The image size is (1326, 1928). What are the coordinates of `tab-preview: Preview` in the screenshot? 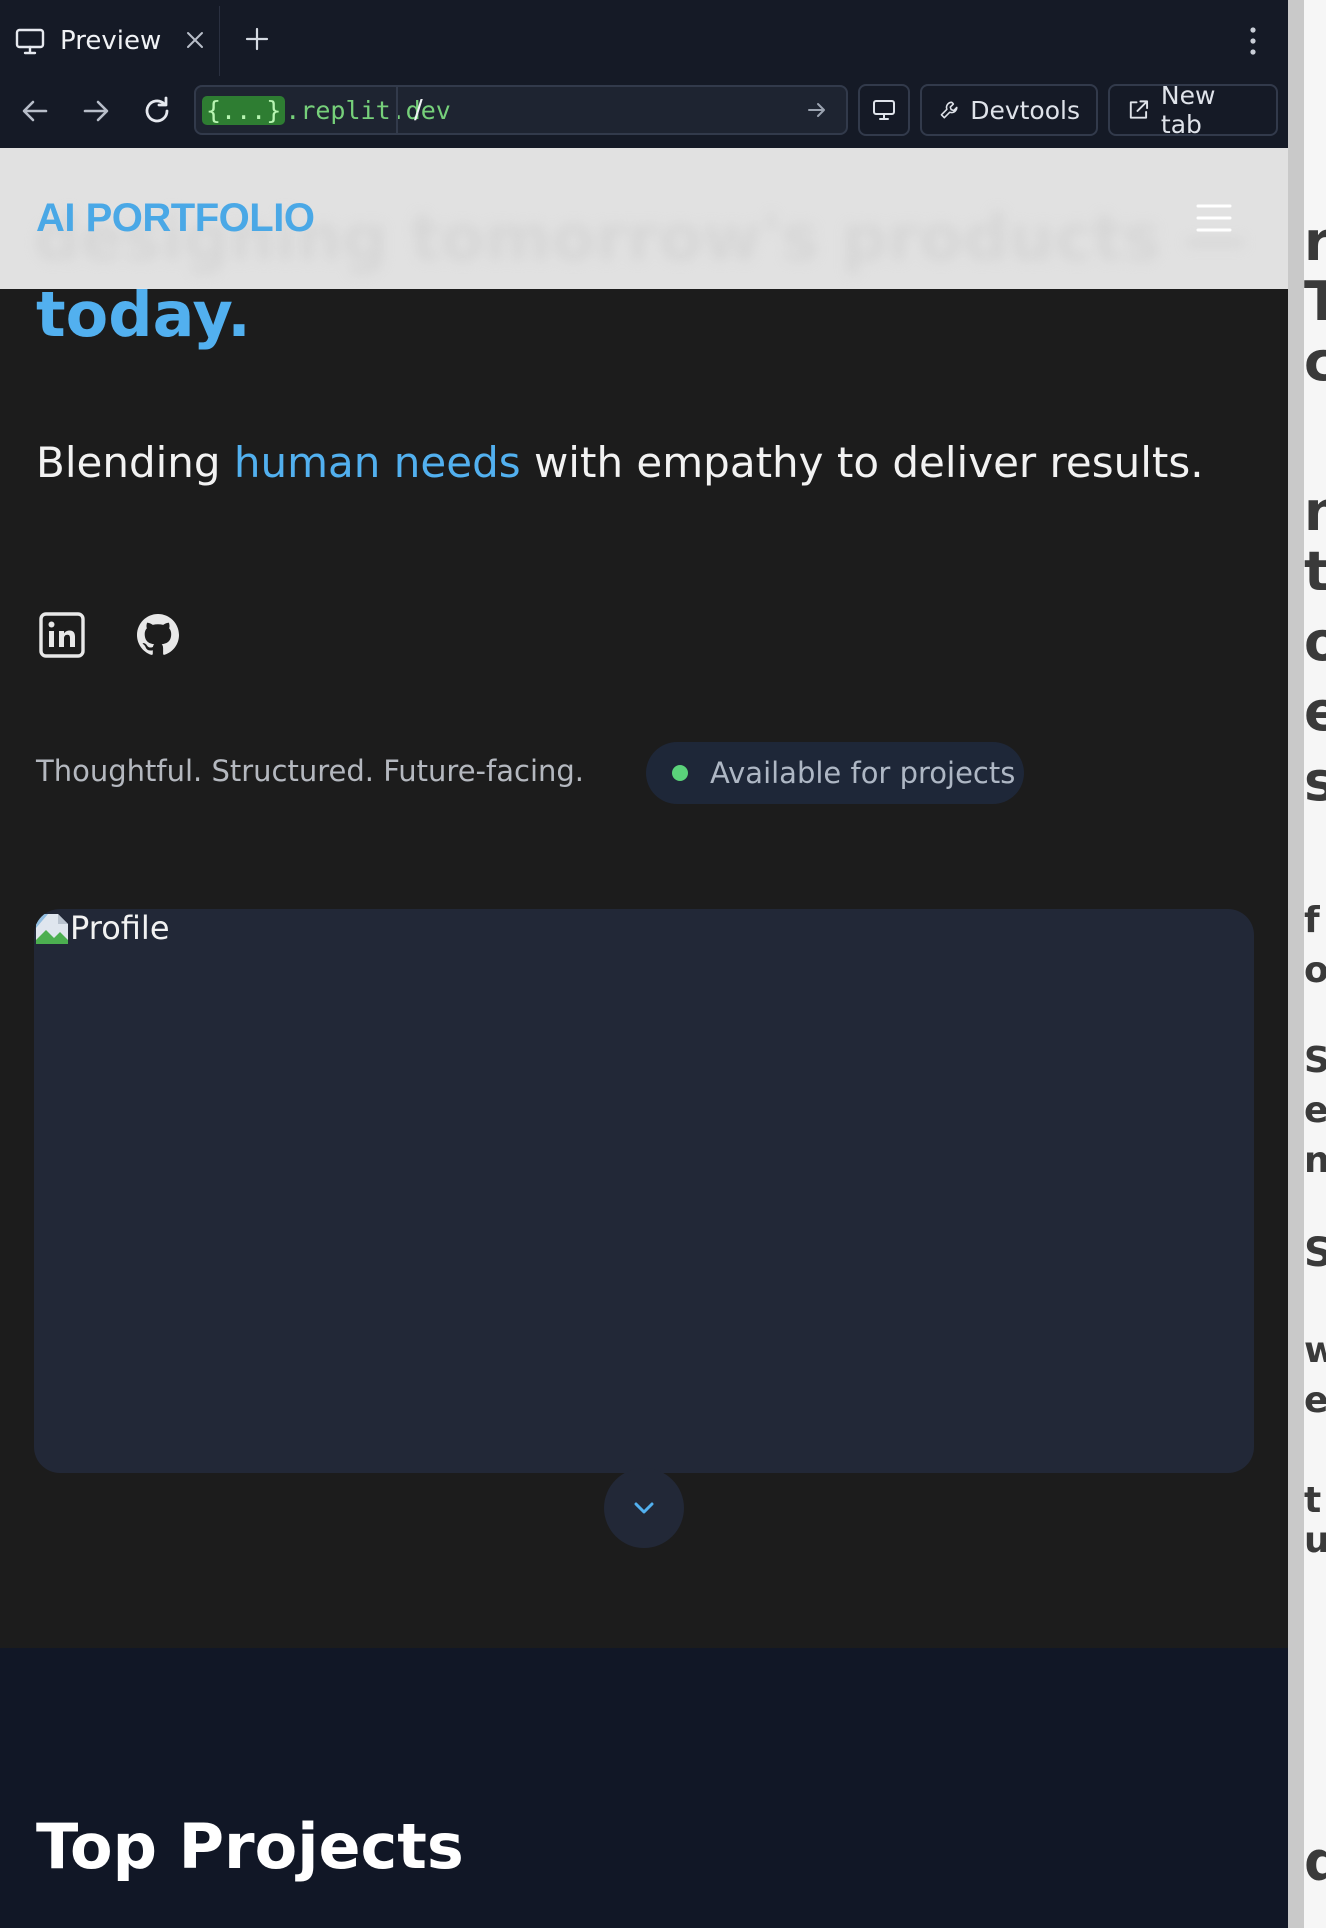 It's located at (110, 41).